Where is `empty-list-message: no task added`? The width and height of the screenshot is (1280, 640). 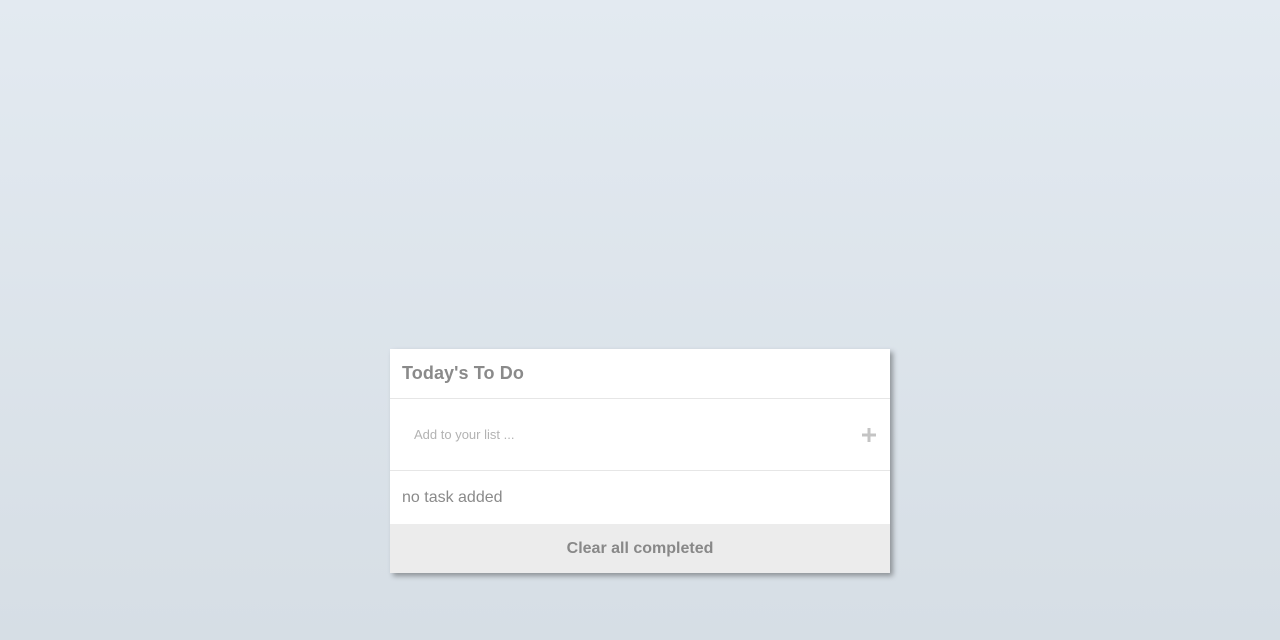
empty-list-message: no task added is located at coordinates (452, 497).